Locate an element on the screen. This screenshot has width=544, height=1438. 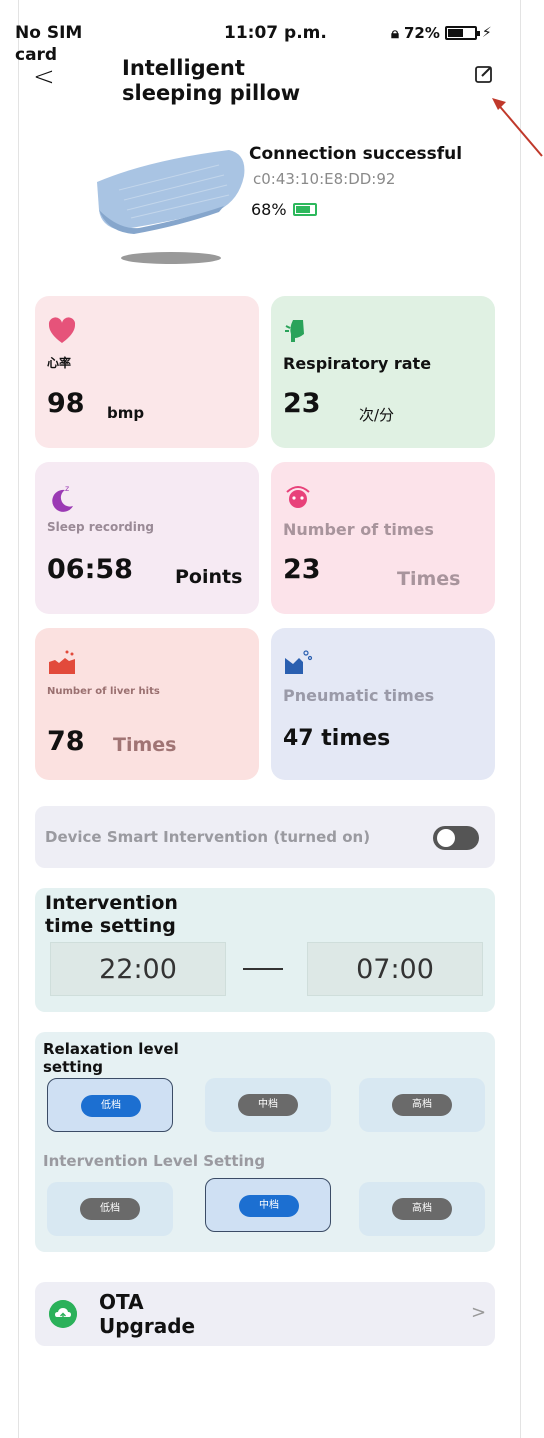
svg-text: z is located at coordinates (67, 488).